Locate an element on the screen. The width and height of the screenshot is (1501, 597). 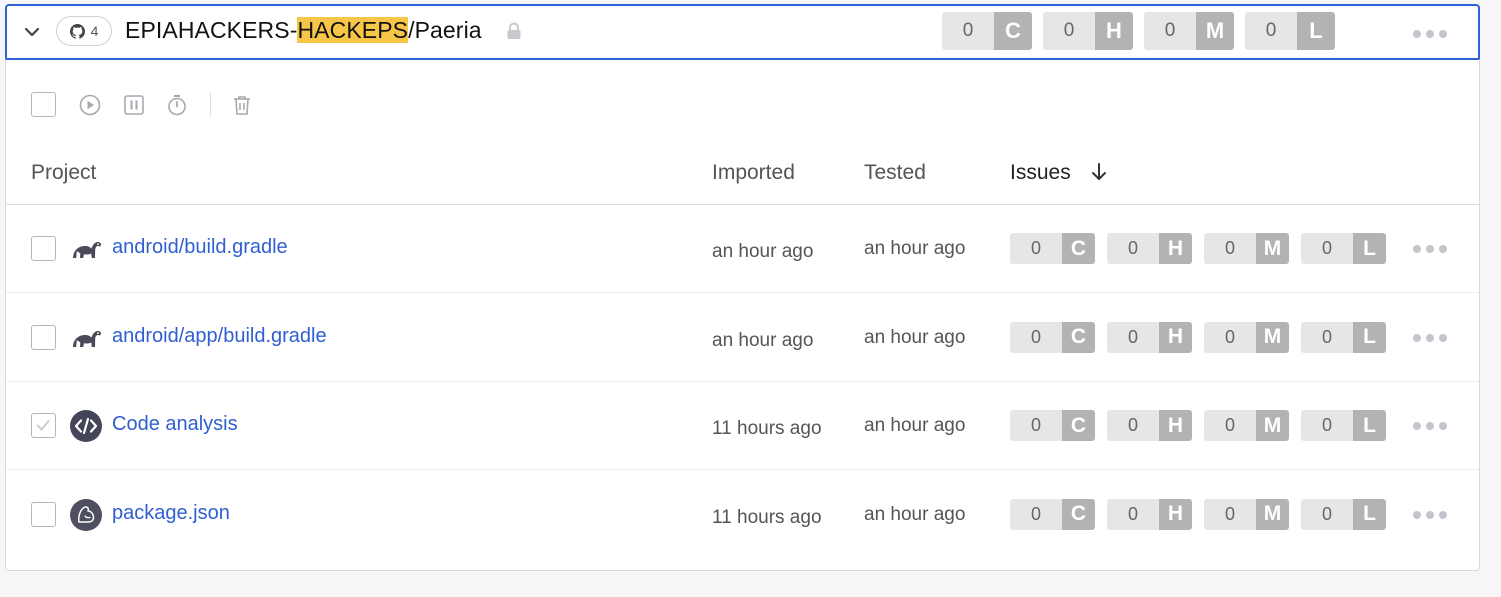
trash-icon is located at coordinates (242, 105).